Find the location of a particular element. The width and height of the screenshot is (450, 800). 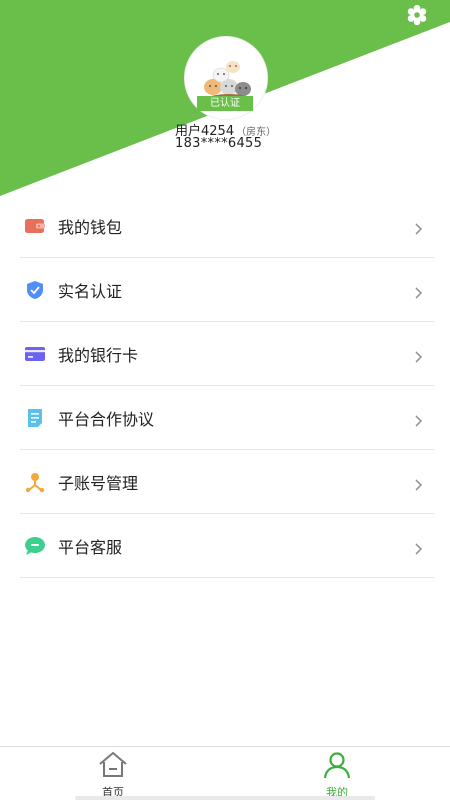

menu-item-label: 实名认证 is located at coordinates (90, 291).